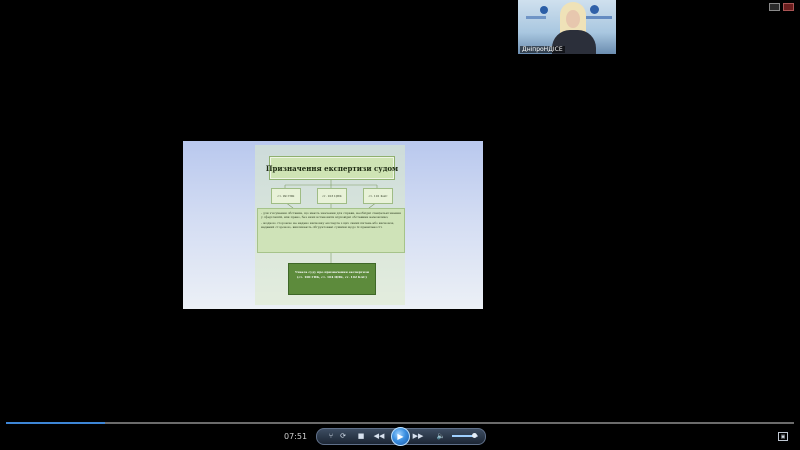 This screenshot has width=800, height=450. I want to click on seek-bar, so click(400, 423).